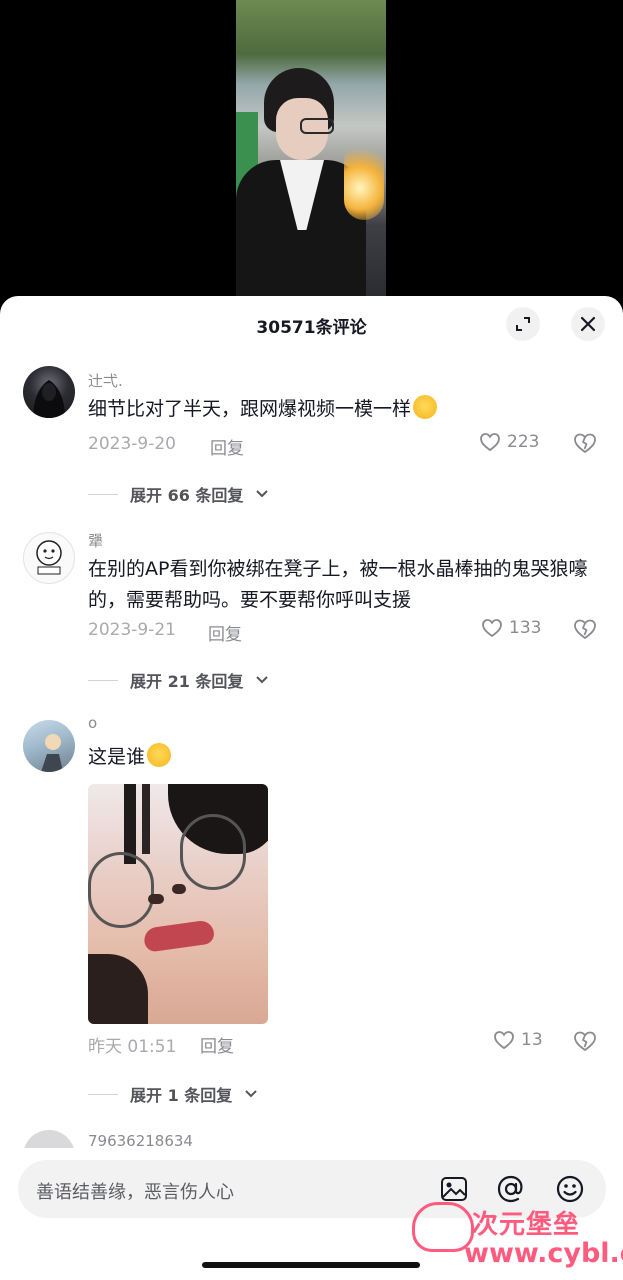 The width and height of the screenshot is (623, 1280). I want to click on expand-button, so click(523, 324).